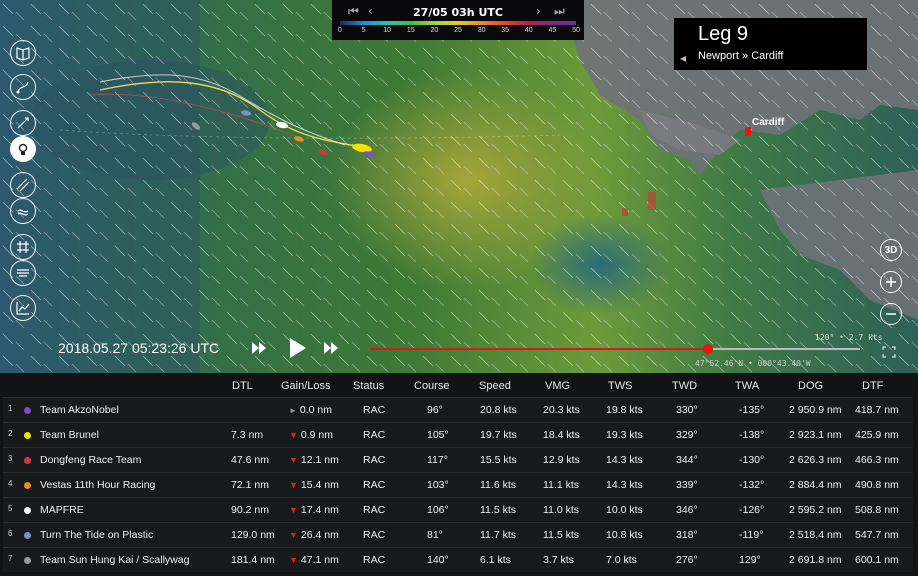  I want to click on cell-dtf: 425.9 nm, so click(877, 435).